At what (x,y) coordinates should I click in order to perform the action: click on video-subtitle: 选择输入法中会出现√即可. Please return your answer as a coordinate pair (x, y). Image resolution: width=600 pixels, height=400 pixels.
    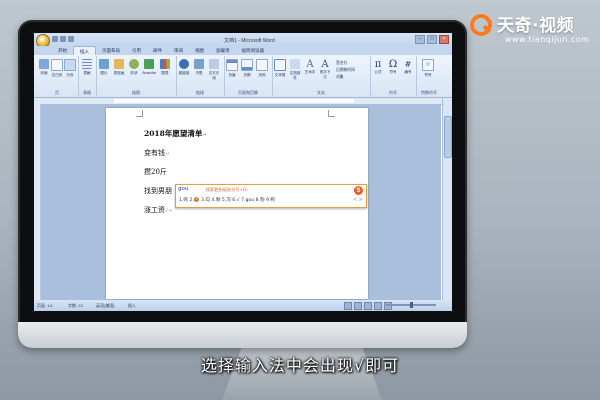
    Looking at the image, I should click on (300, 365).